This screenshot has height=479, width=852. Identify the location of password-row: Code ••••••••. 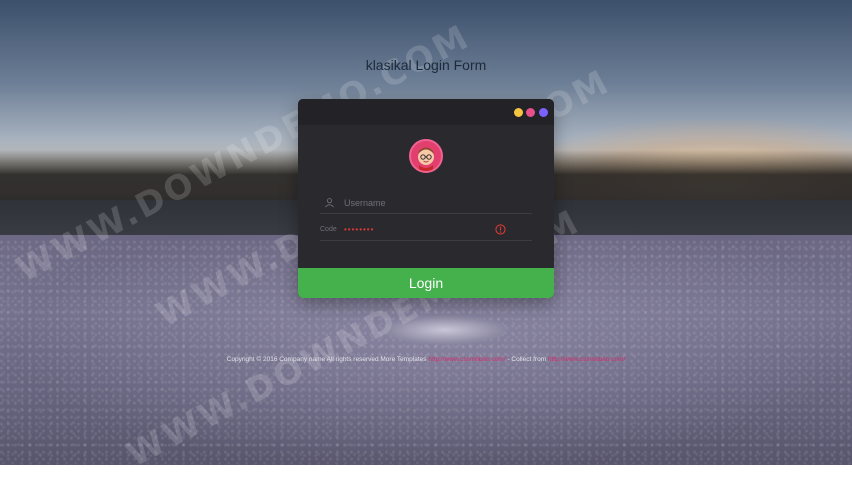
(426, 230).